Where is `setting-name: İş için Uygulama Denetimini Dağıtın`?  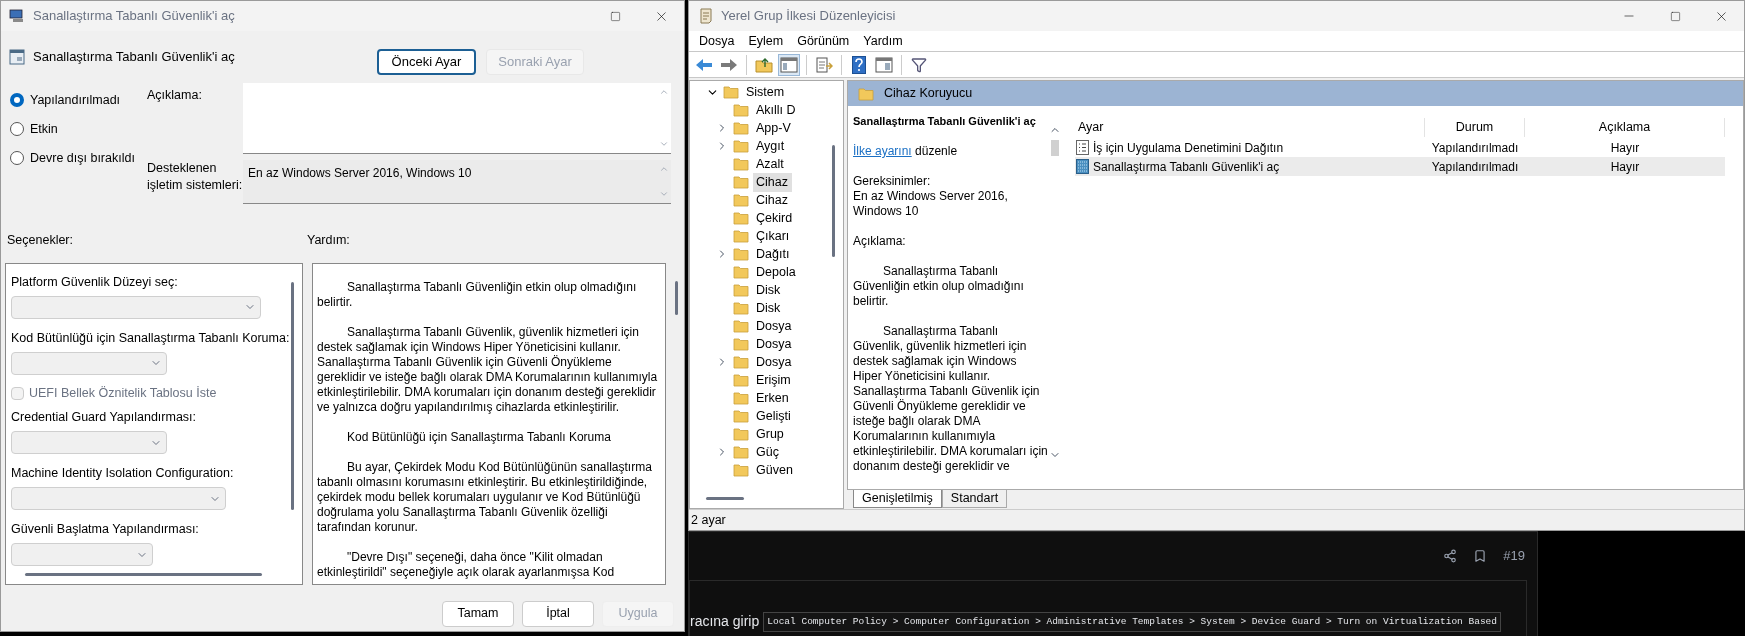
setting-name: İş için Uygulama Denetimini Dağıtın is located at coordinates (1188, 148).